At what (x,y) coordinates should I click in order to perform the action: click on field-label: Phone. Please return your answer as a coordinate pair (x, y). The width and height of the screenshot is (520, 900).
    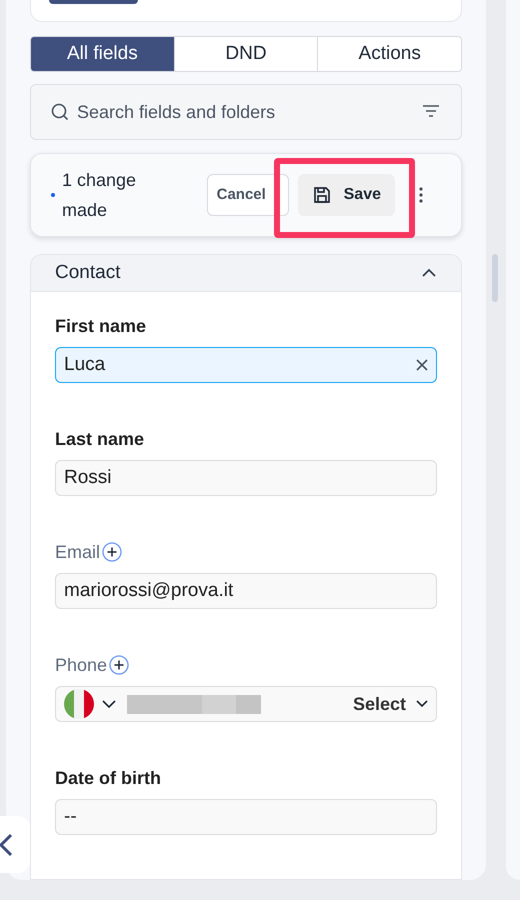
    Looking at the image, I should click on (81, 665).